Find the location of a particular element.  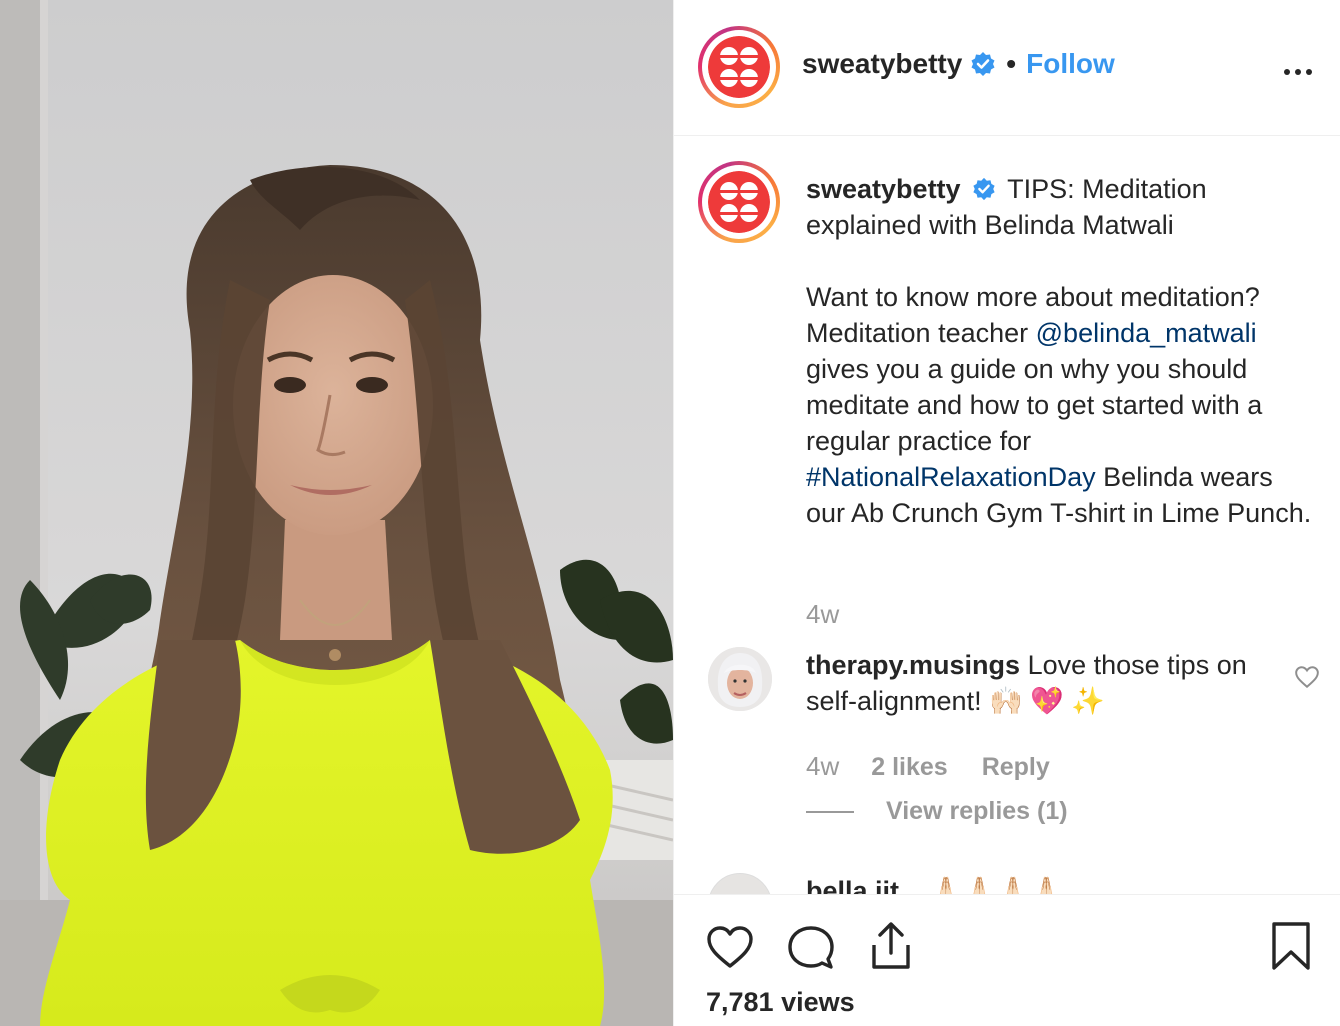

bookmark-icon is located at coordinates (1291, 946).